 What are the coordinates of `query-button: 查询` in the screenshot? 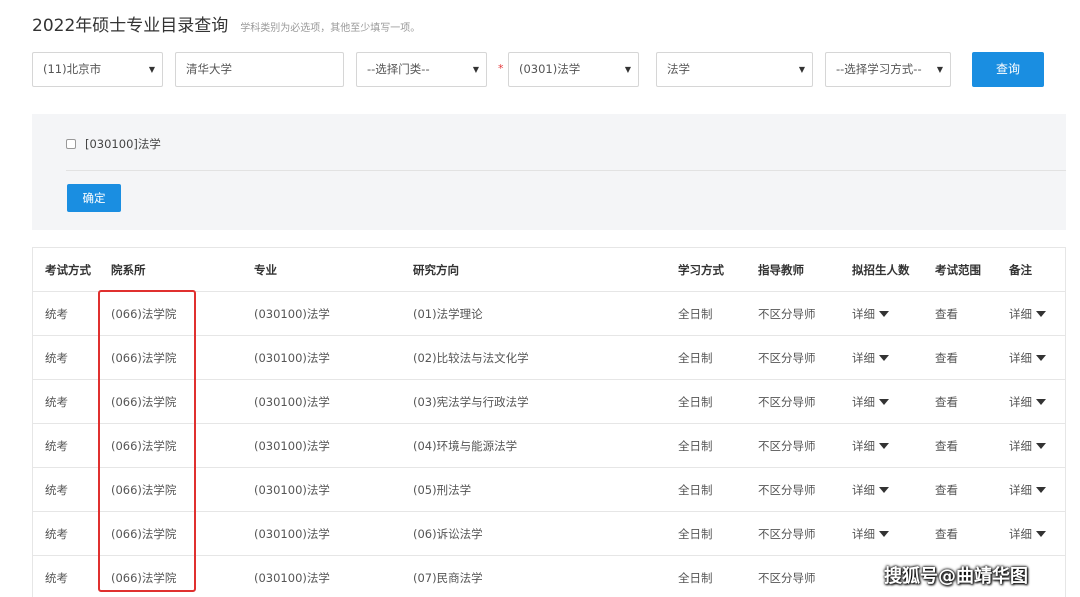 It's located at (1008, 69).